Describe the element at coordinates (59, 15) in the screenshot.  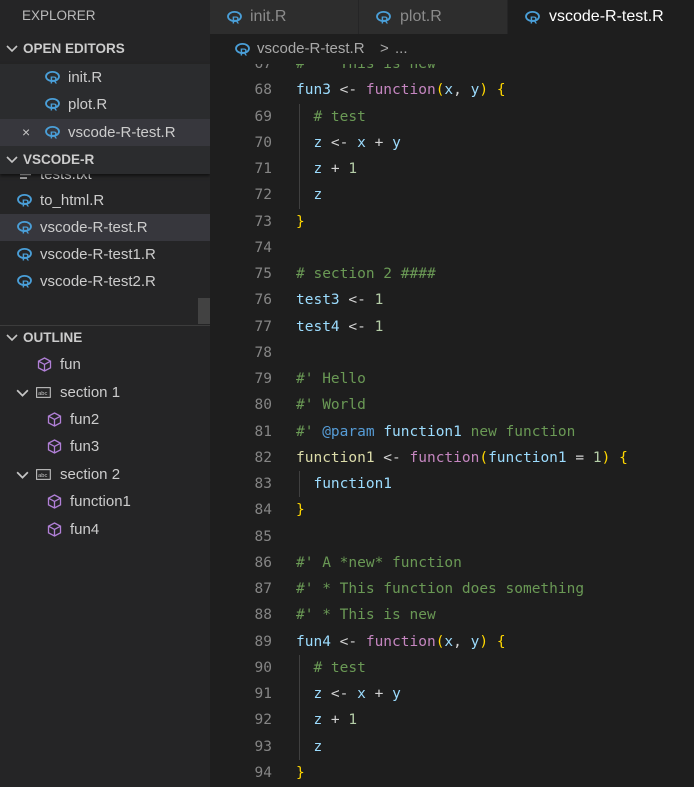
I see `explorer-title: EXPLORER` at that location.